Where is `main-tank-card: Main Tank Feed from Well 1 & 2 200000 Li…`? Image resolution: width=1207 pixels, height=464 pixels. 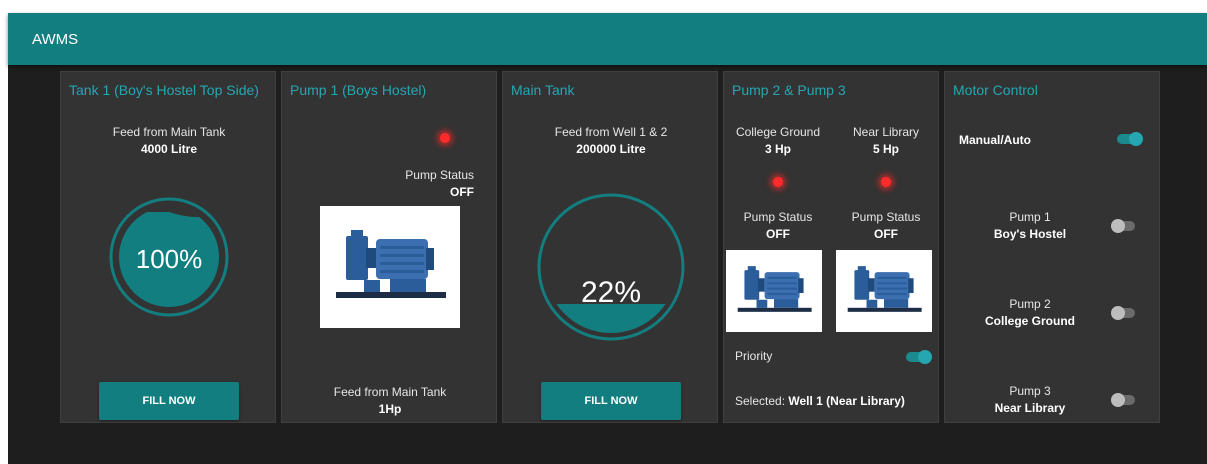 main-tank-card: Main Tank Feed from Well 1 & 2 200000 Li… is located at coordinates (610, 247).